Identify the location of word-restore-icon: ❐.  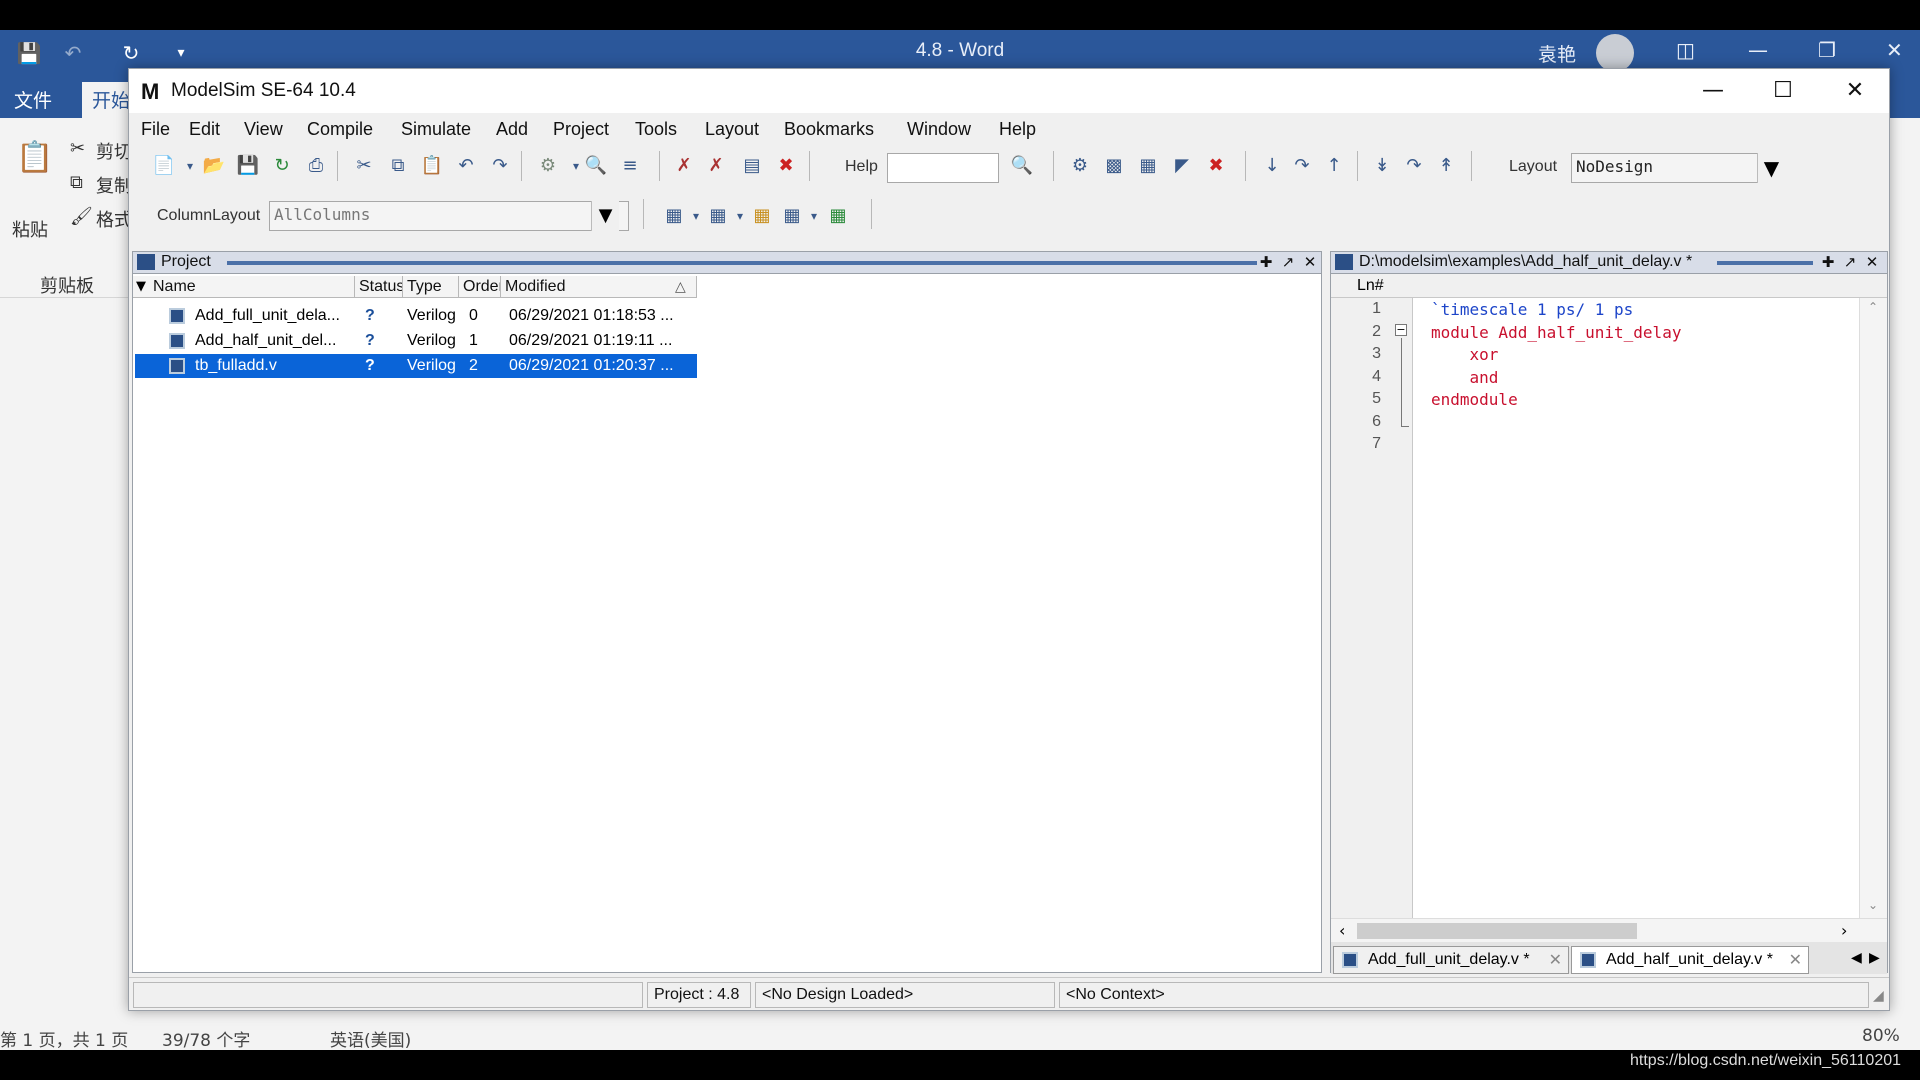
(1827, 50).